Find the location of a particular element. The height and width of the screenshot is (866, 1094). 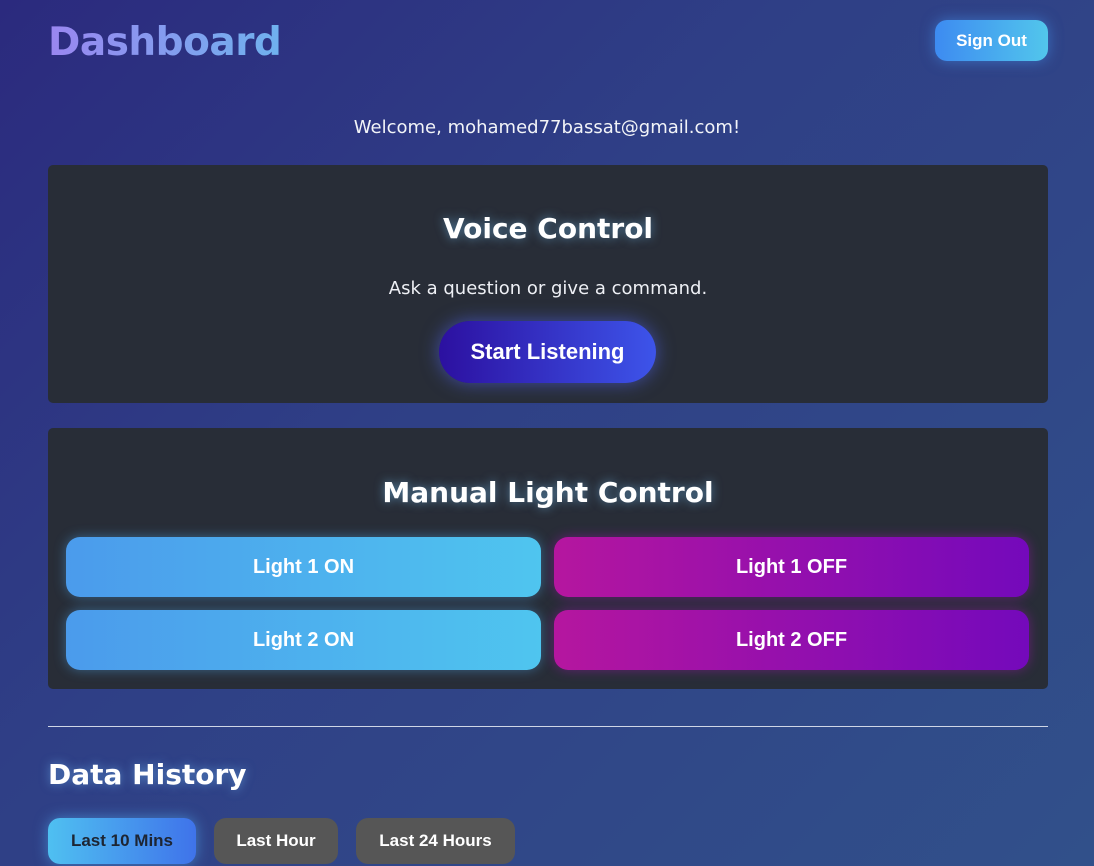

light-2-on-button: Light 2 ON is located at coordinates (303, 640).